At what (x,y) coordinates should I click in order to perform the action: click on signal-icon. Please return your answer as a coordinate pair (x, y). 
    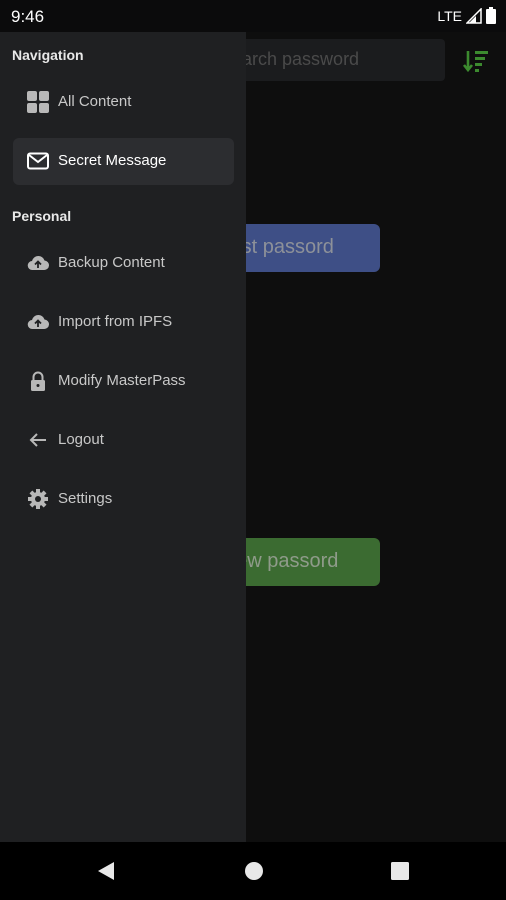
    Looking at the image, I should click on (474, 15).